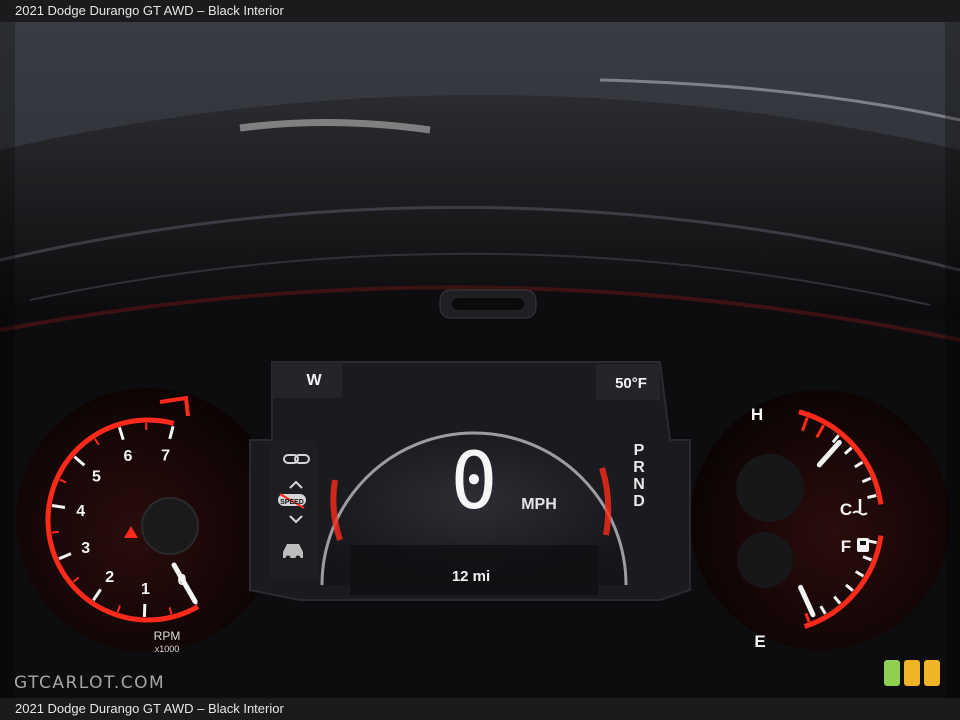 This screenshot has height=720, width=960. Describe the element at coordinates (757, 414) in the screenshot. I see `temp-hot-label: H` at that location.